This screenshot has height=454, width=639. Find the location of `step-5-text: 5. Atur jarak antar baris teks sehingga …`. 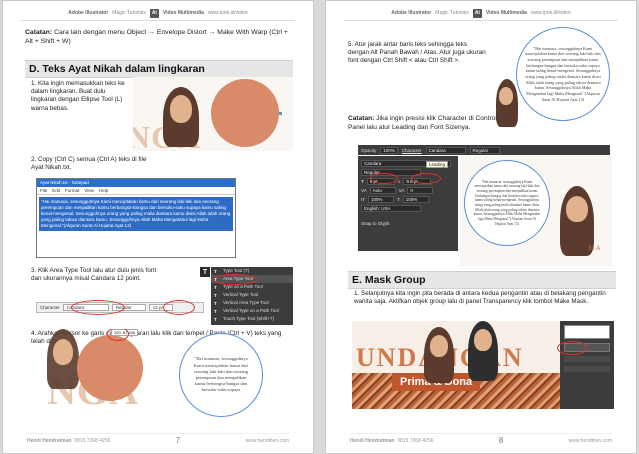

step-5-text: 5. Atur jarak antar baris teks sehingga … is located at coordinates (417, 53).